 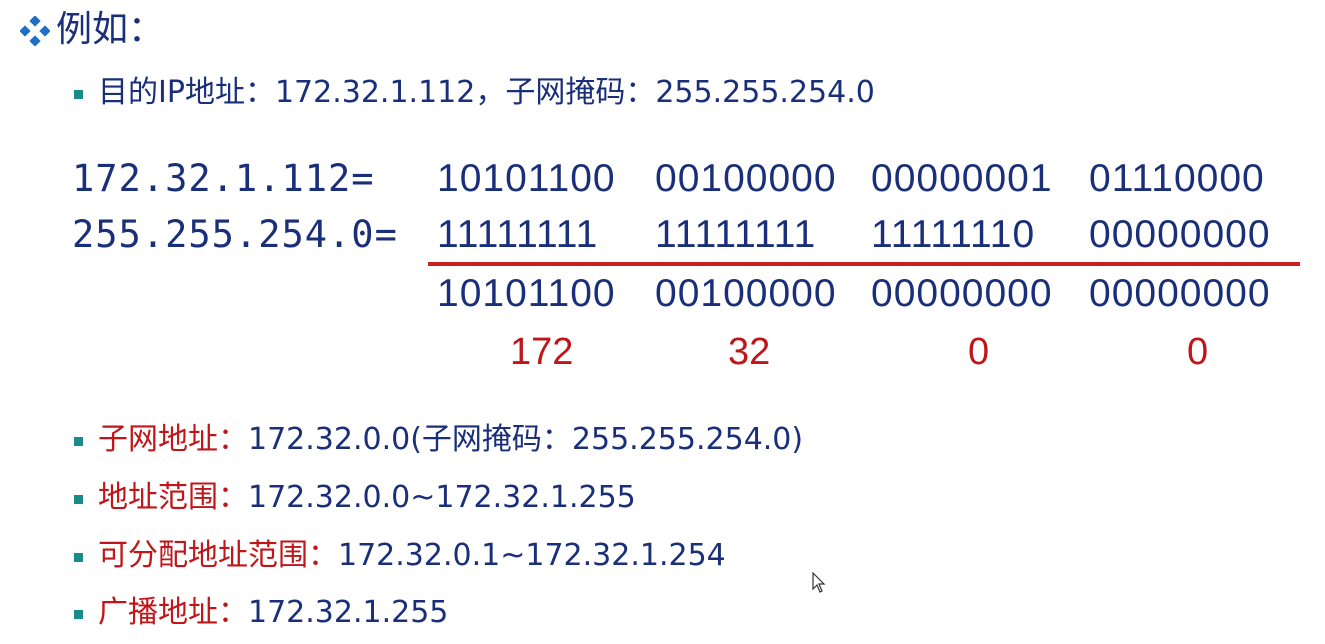 What do you see at coordinates (526, 178) in the screenshot?
I see `ip-octet-1: 10101100` at bounding box center [526, 178].